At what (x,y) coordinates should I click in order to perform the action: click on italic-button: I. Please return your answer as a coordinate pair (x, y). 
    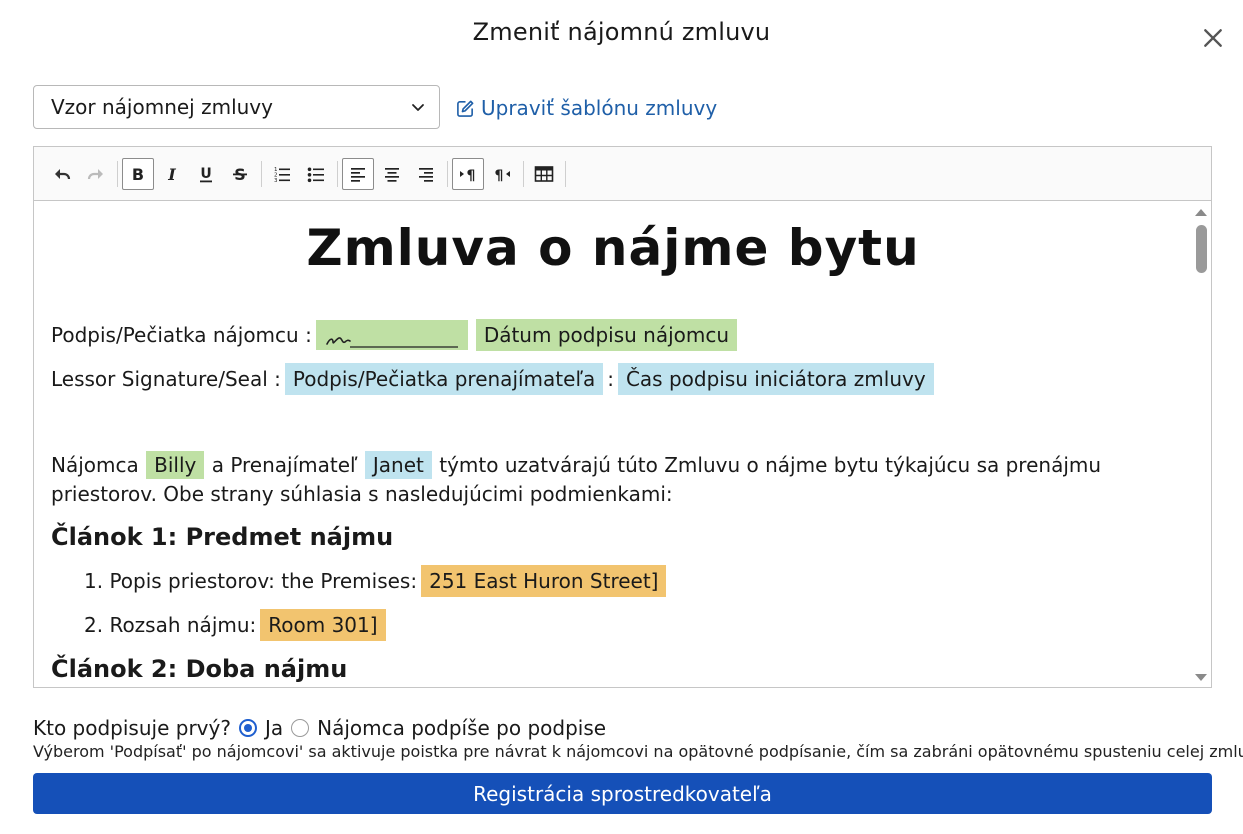
    Looking at the image, I should click on (172, 174).